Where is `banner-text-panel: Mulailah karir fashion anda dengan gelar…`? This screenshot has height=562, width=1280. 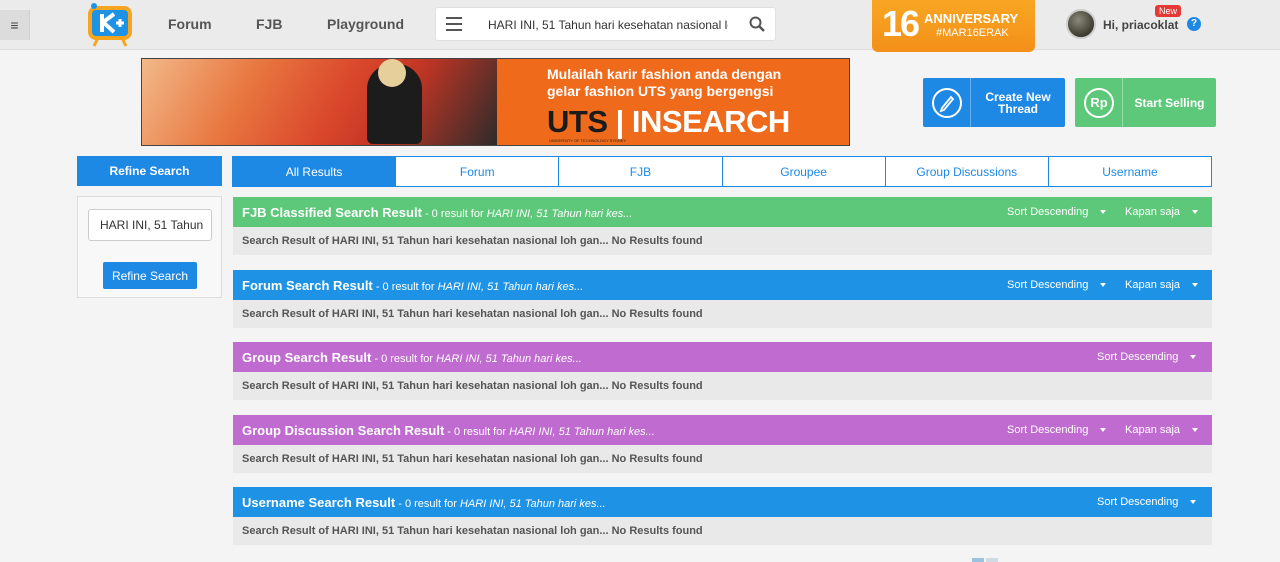 banner-text-panel: Mulailah karir fashion anda dengan gelar… is located at coordinates (673, 102).